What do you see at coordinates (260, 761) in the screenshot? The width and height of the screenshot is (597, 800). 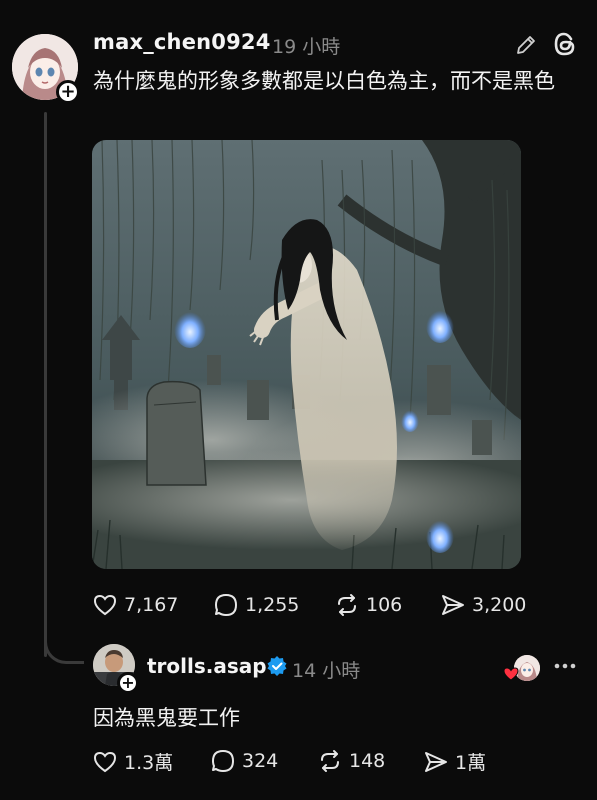 I see `reply-comment-count: 324` at bounding box center [260, 761].